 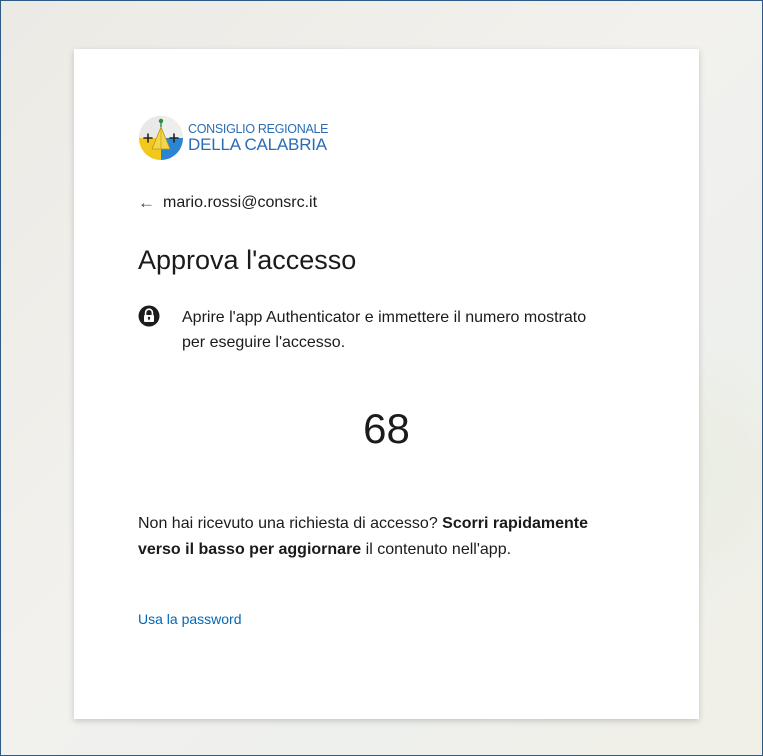 What do you see at coordinates (146, 203) in the screenshot?
I see `arrow-left-icon: ←` at bounding box center [146, 203].